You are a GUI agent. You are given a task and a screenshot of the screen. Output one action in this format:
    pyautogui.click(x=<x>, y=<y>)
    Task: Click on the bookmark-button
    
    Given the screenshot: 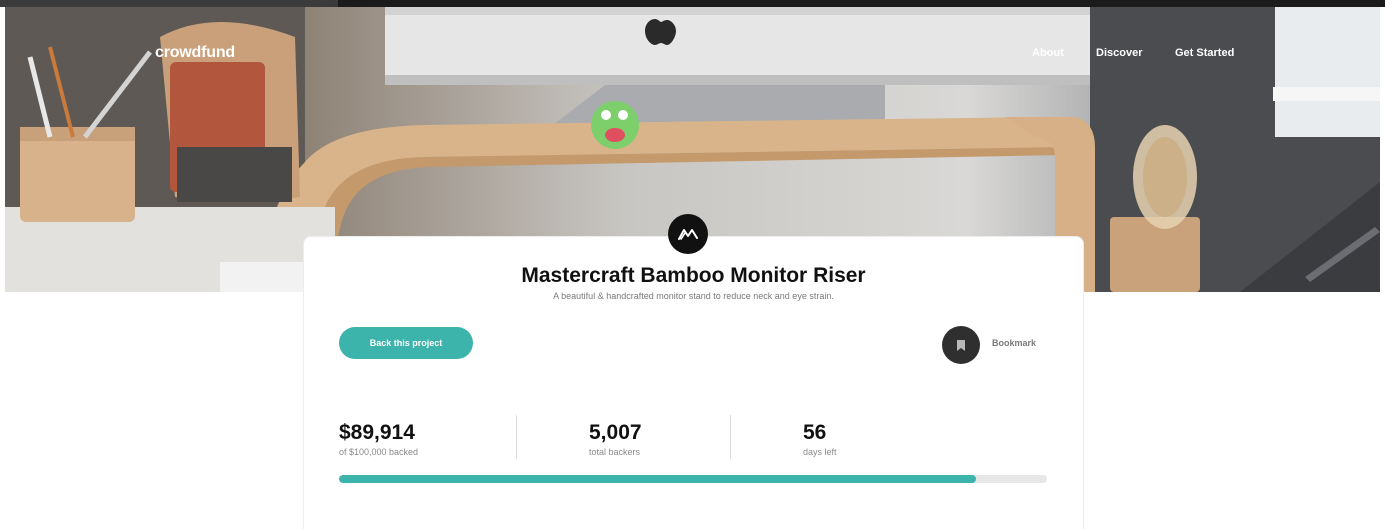 What is the action you would take?
    pyautogui.click(x=961, y=345)
    